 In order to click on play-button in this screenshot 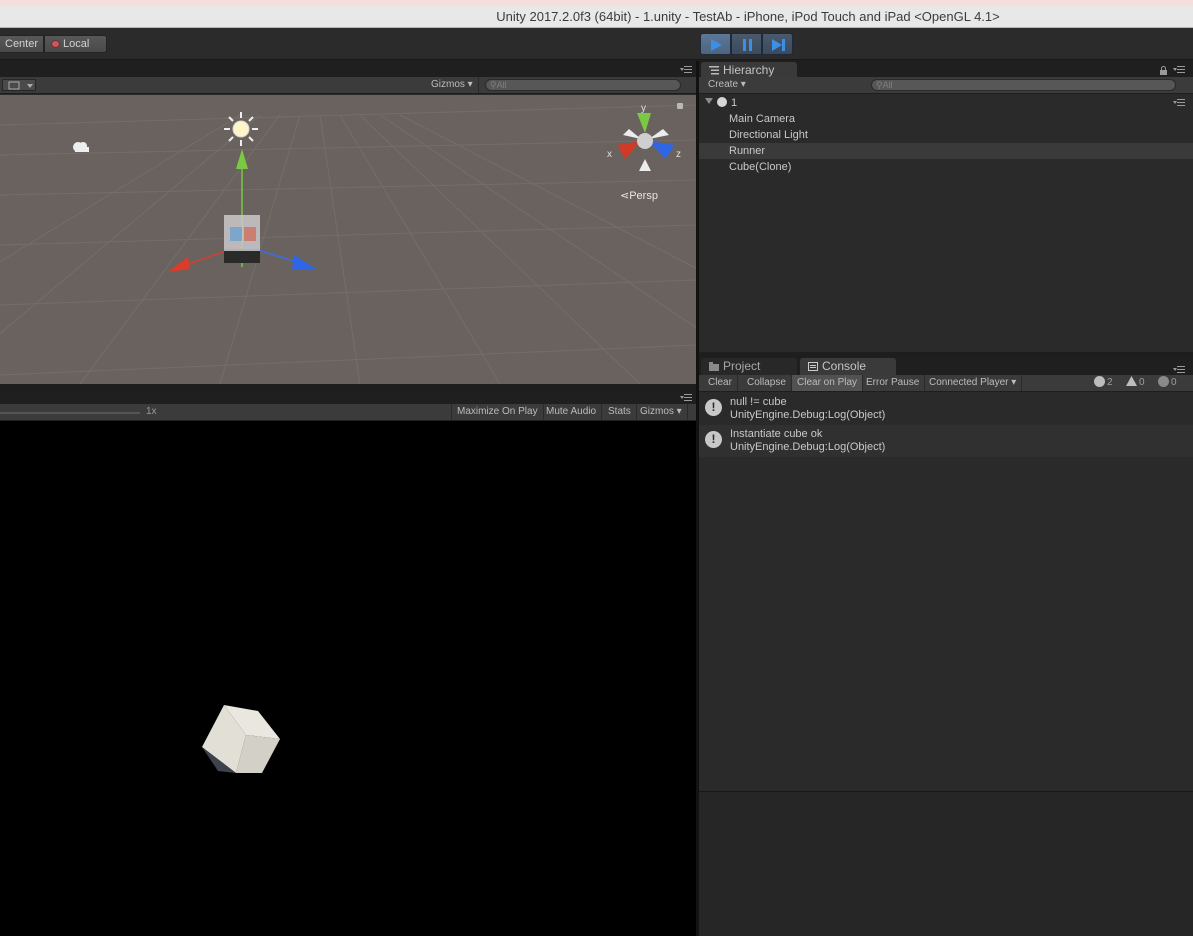, I will do `click(715, 44)`.